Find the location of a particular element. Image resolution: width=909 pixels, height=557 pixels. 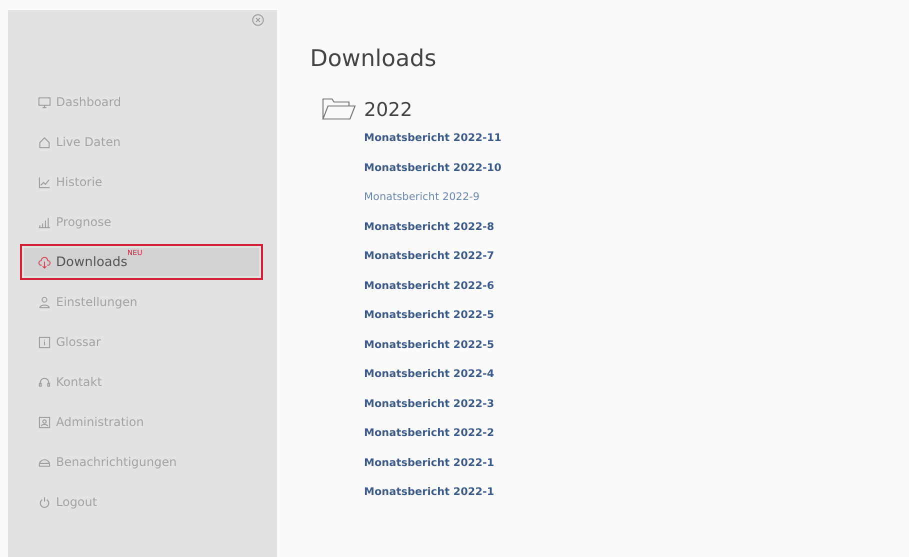

cloud-download-icon is located at coordinates (44, 262).